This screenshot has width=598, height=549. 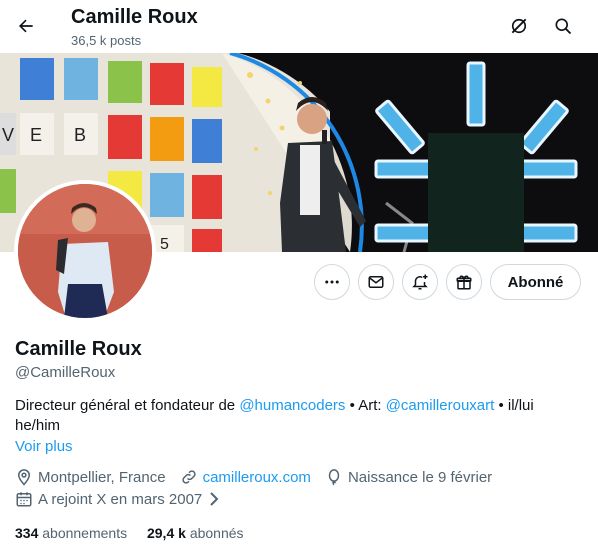 What do you see at coordinates (164, 244) in the screenshot?
I see `svg-text: 5` at bounding box center [164, 244].